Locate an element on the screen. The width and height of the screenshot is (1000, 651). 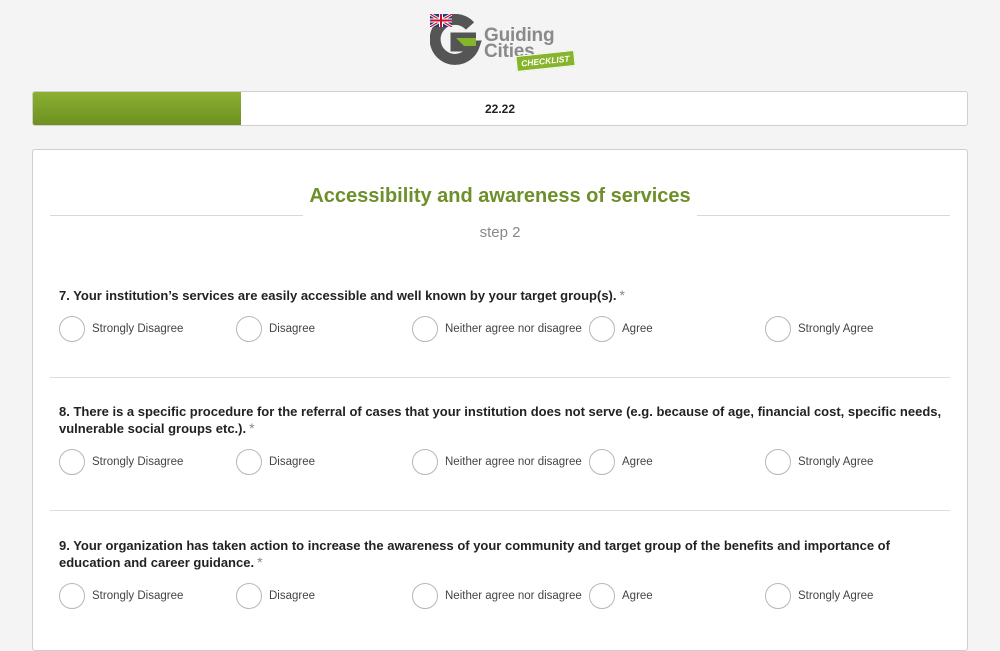
progress-bar: 22.22 is located at coordinates (500, 108).